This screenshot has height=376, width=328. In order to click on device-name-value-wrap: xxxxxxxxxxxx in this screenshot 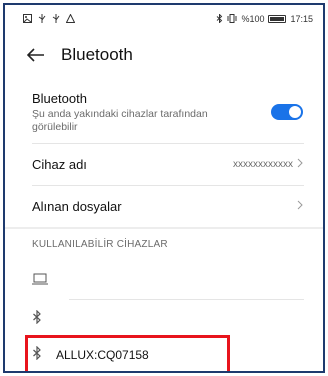, I will do `click(268, 164)`.